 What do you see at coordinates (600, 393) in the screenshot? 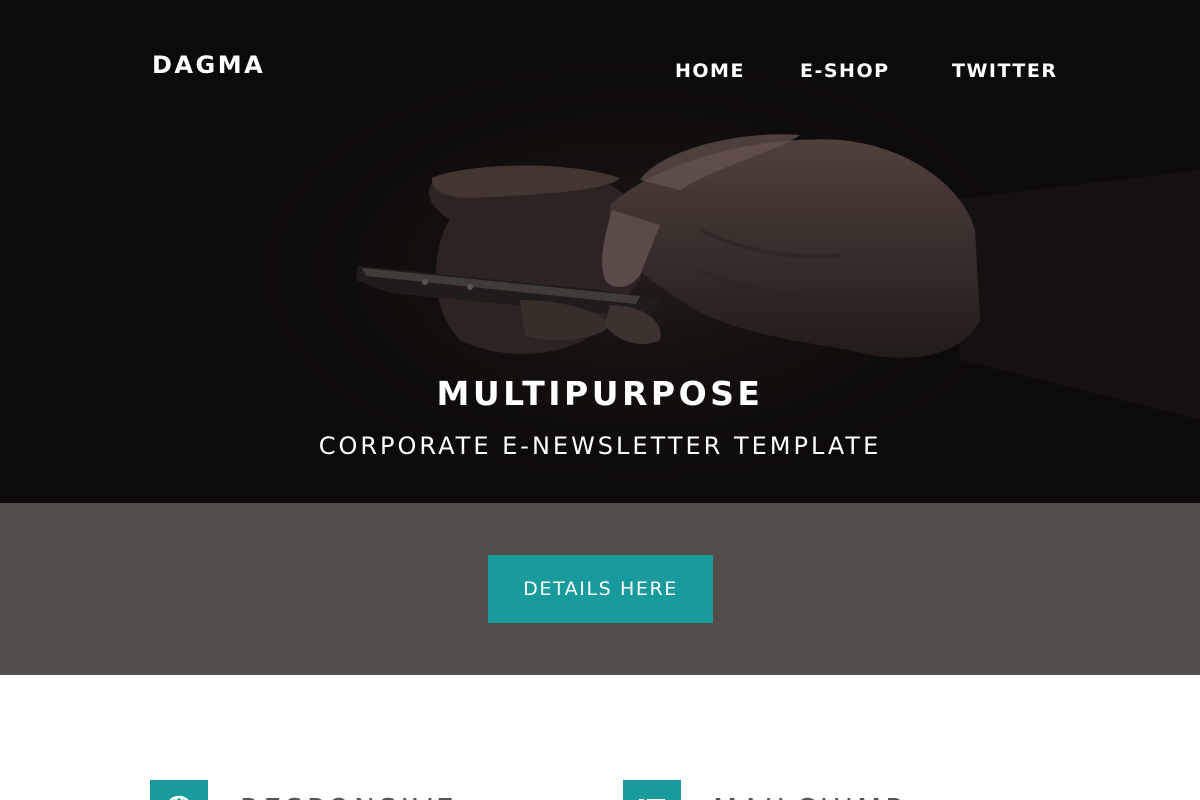
I see `hero-title: MULTIPURPOSE` at bounding box center [600, 393].